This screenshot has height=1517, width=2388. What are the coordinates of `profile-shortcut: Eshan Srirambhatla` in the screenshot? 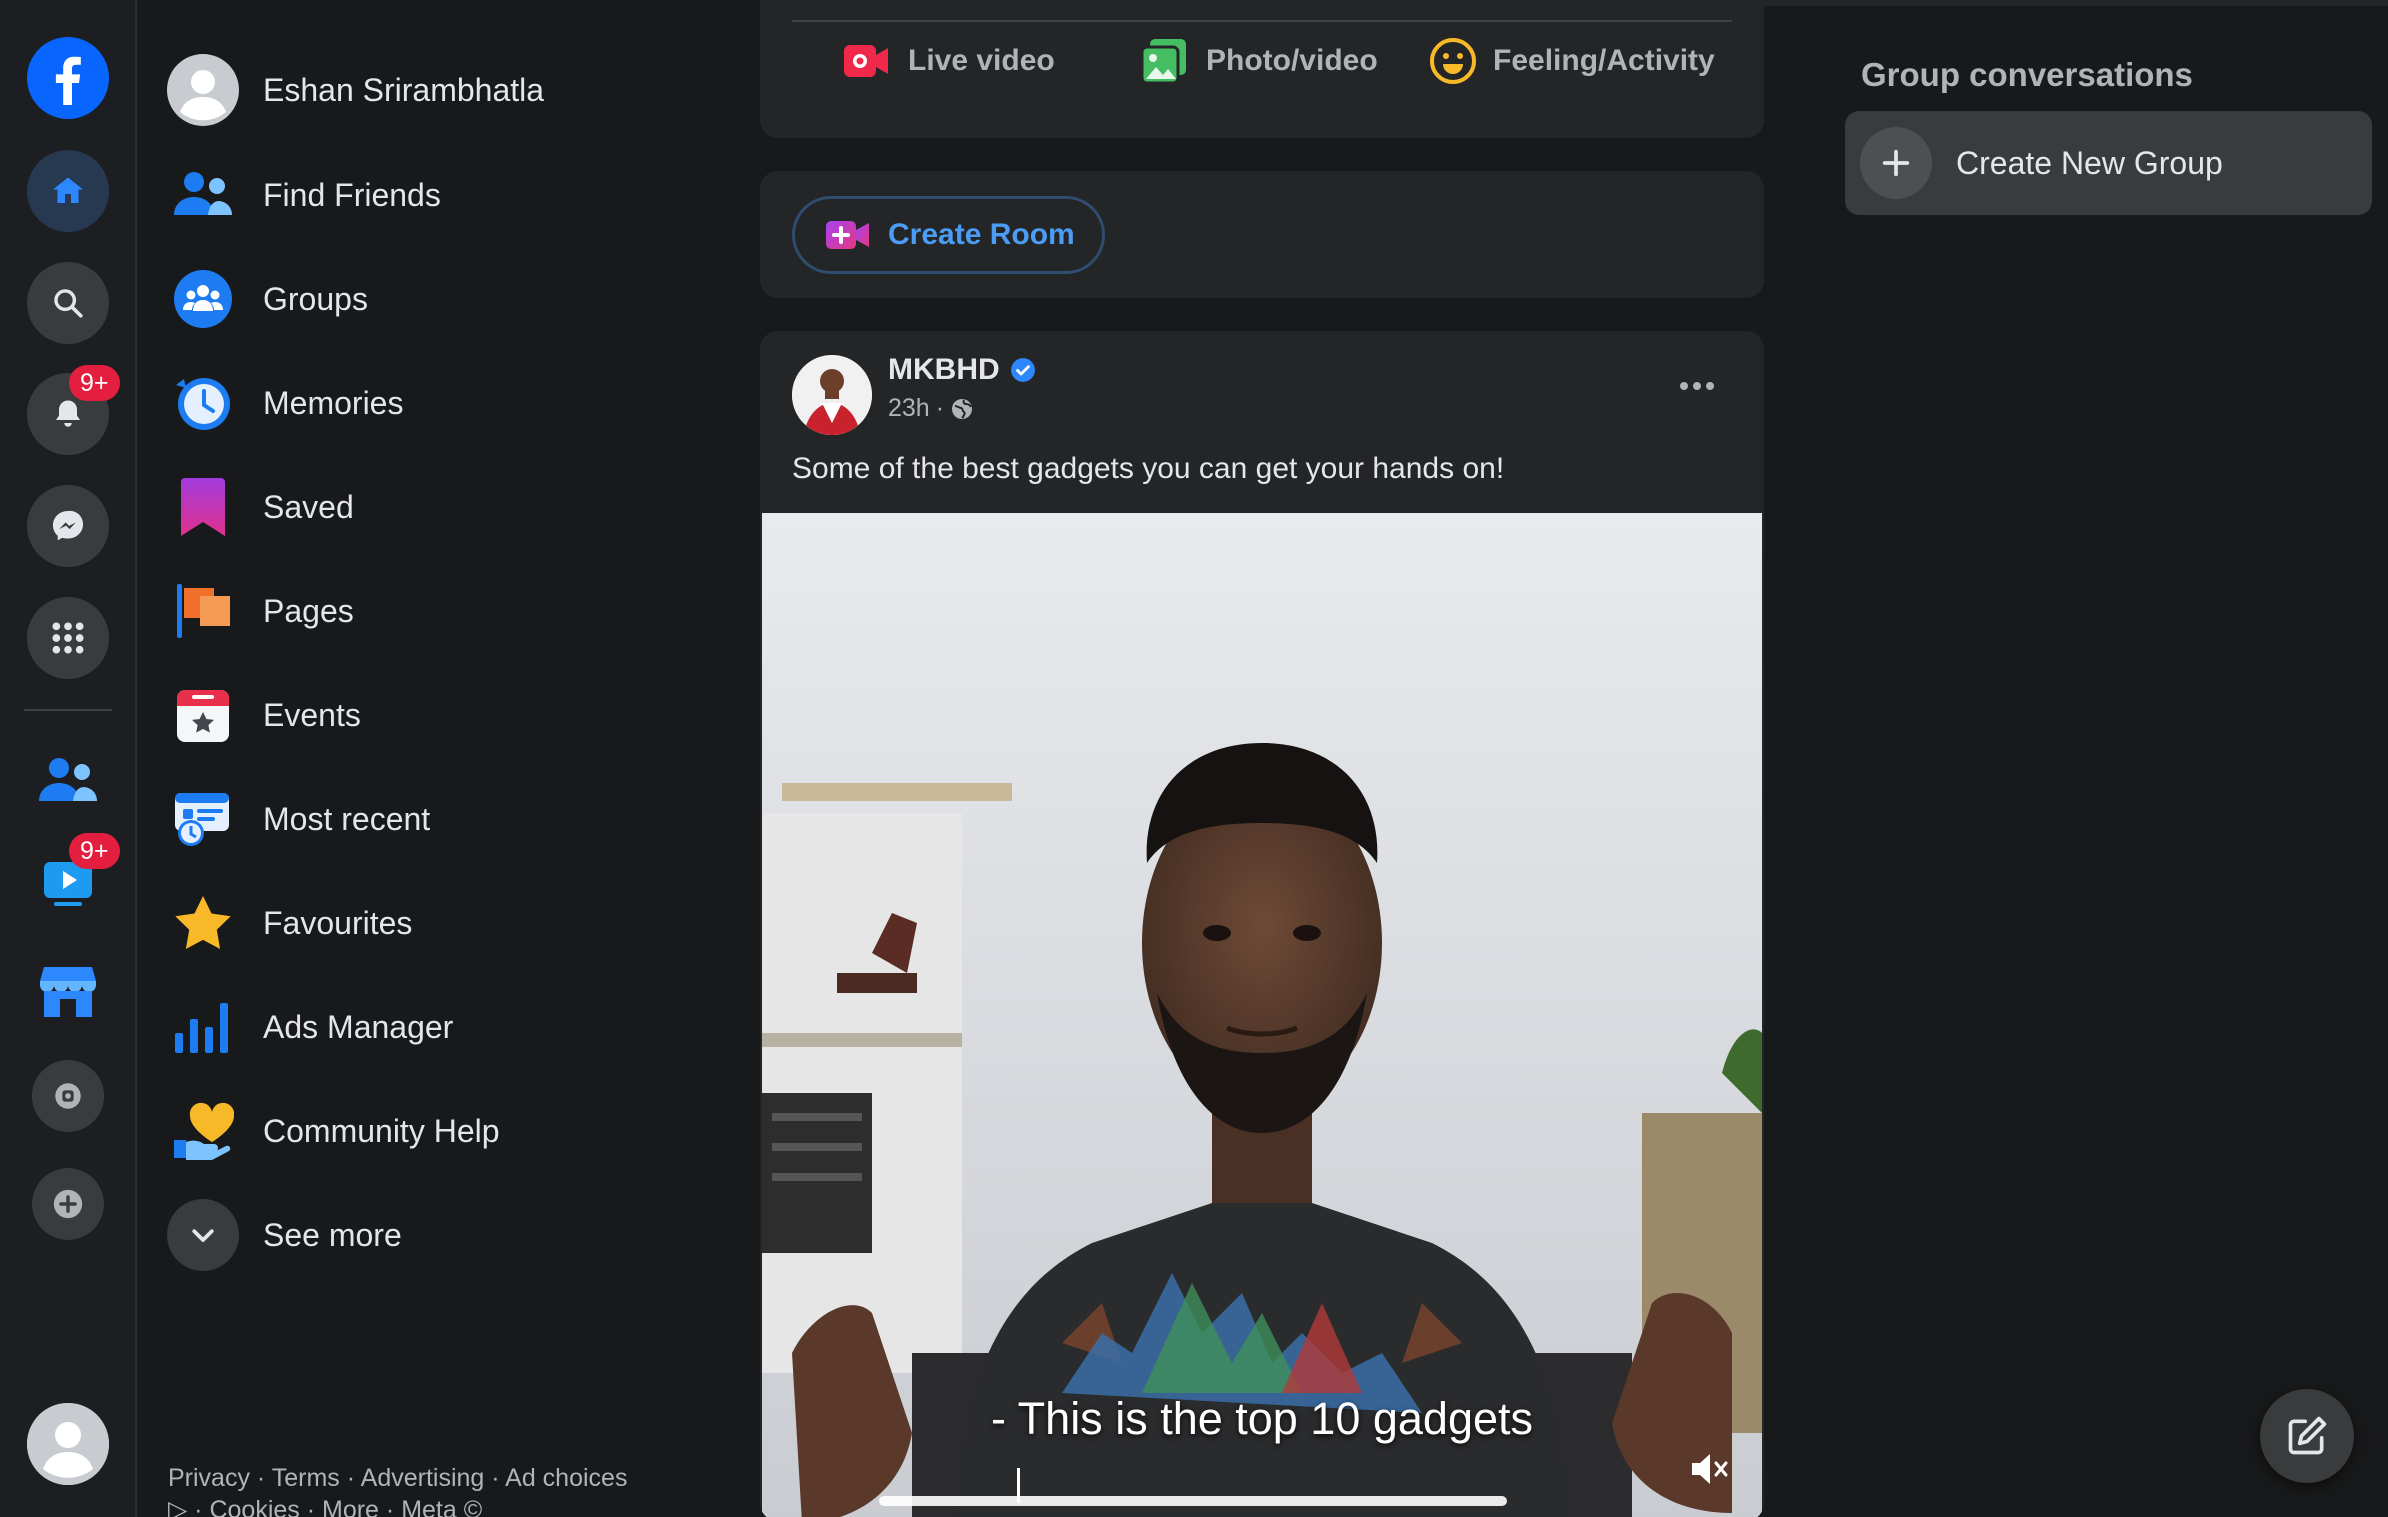 It's located at (447, 90).